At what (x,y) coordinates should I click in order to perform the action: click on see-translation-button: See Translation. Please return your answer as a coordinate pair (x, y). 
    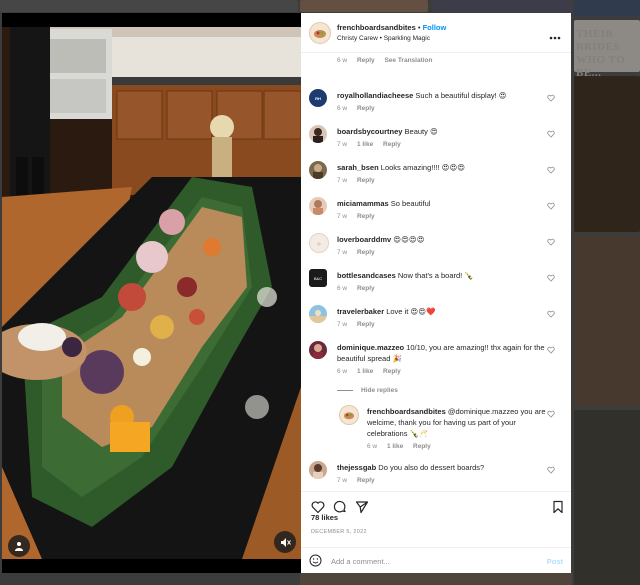
    Looking at the image, I should click on (408, 60).